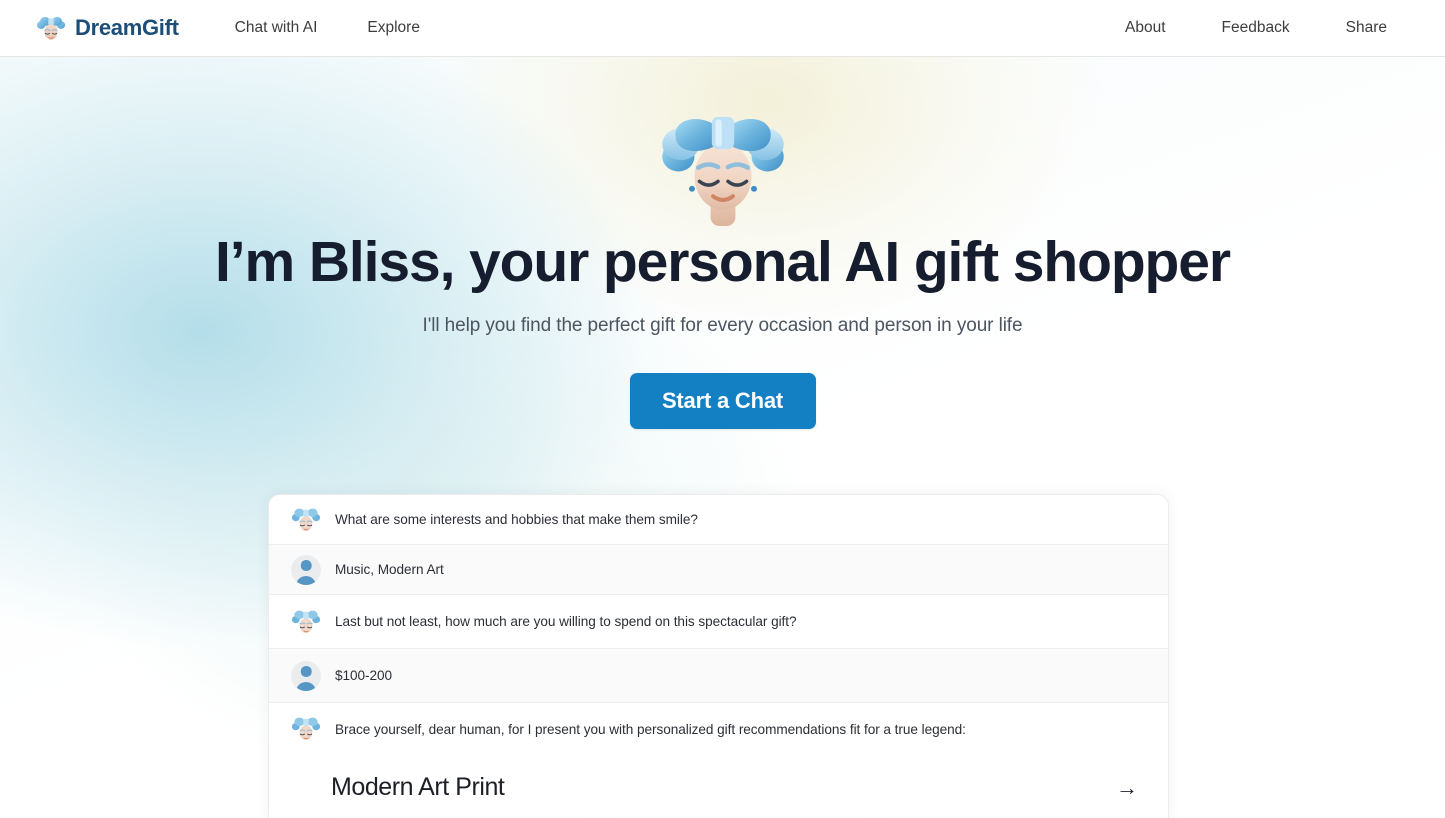  I want to click on arrow-right-icon: →, so click(1127, 788).